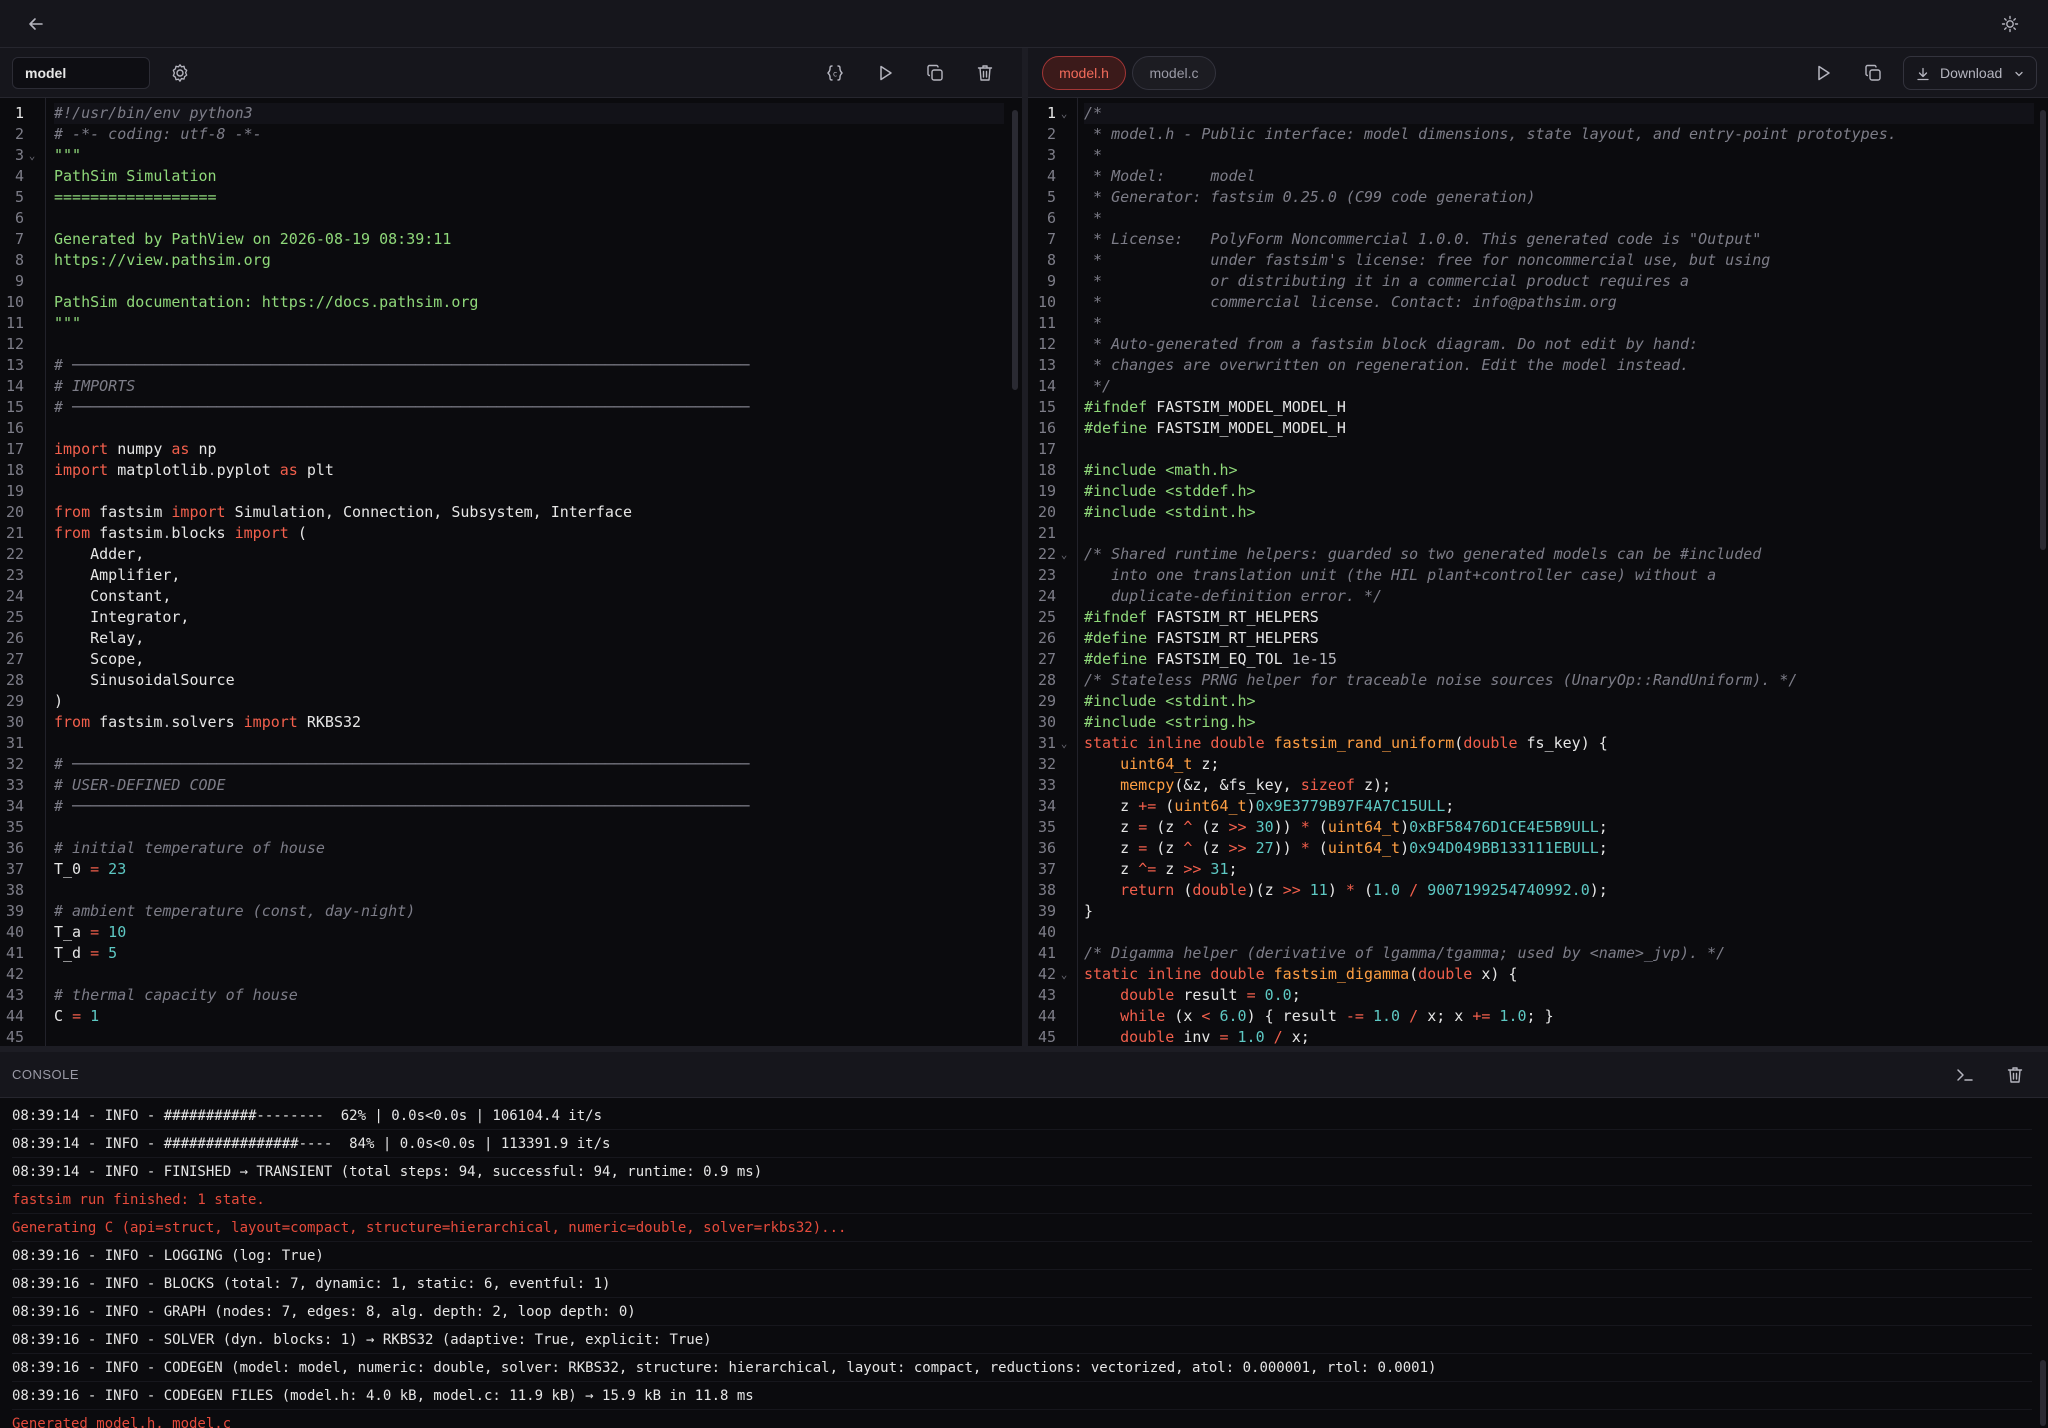  I want to click on code-token: pyplot, so click(248, 470).